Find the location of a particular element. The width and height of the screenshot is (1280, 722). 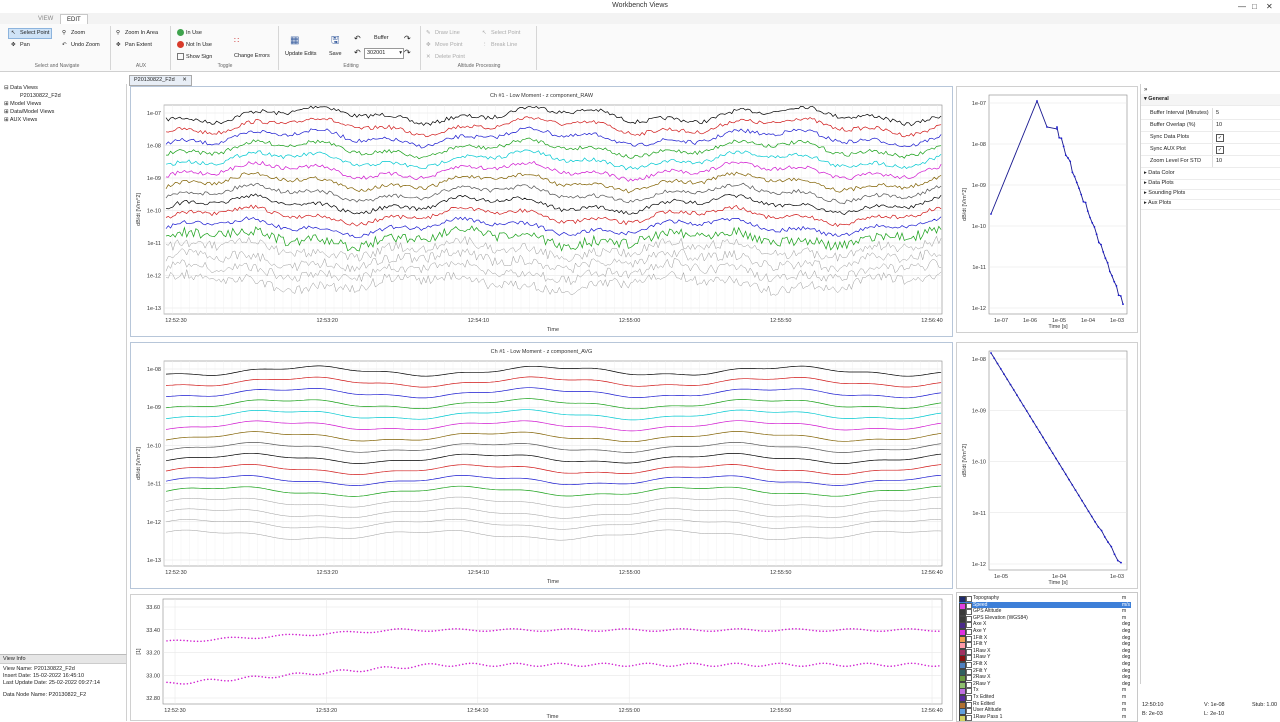

property-group-aux-plots: ▸ Aux Plots is located at coordinates (1210, 204).